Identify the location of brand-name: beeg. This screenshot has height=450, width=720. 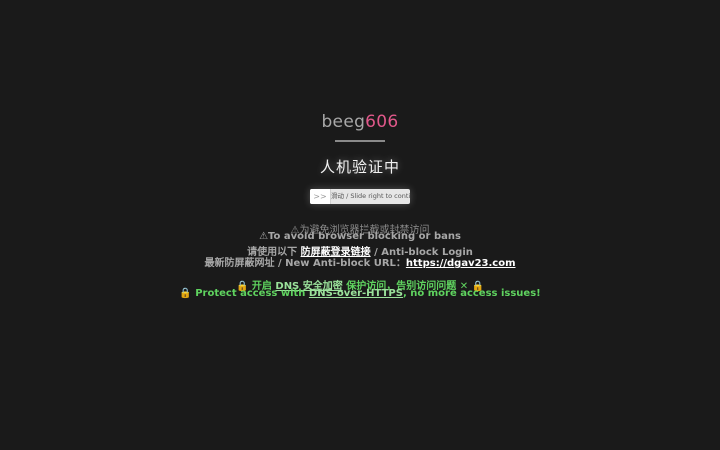
(343, 122).